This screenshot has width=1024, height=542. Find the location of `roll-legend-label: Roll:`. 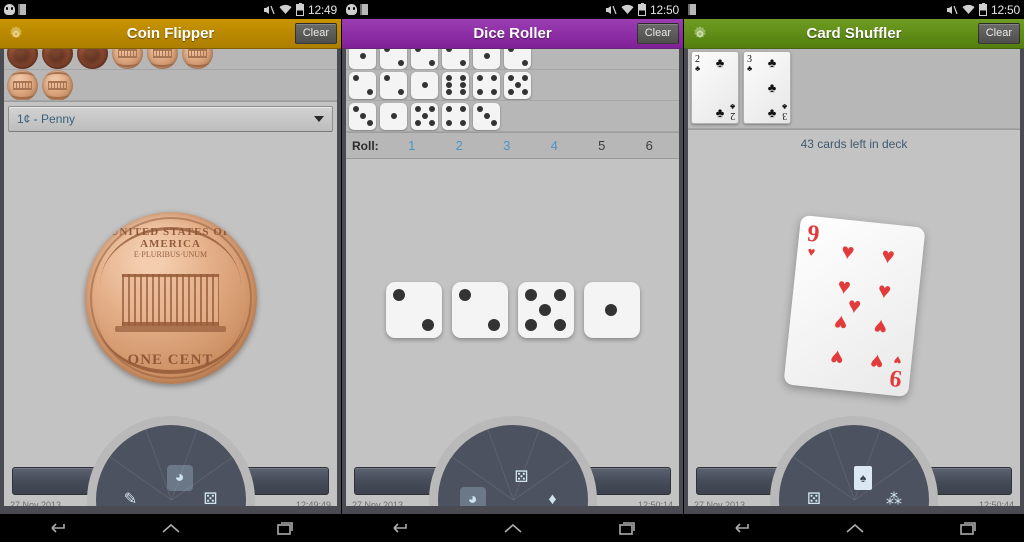

roll-legend-label: Roll: is located at coordinates (365, 145).